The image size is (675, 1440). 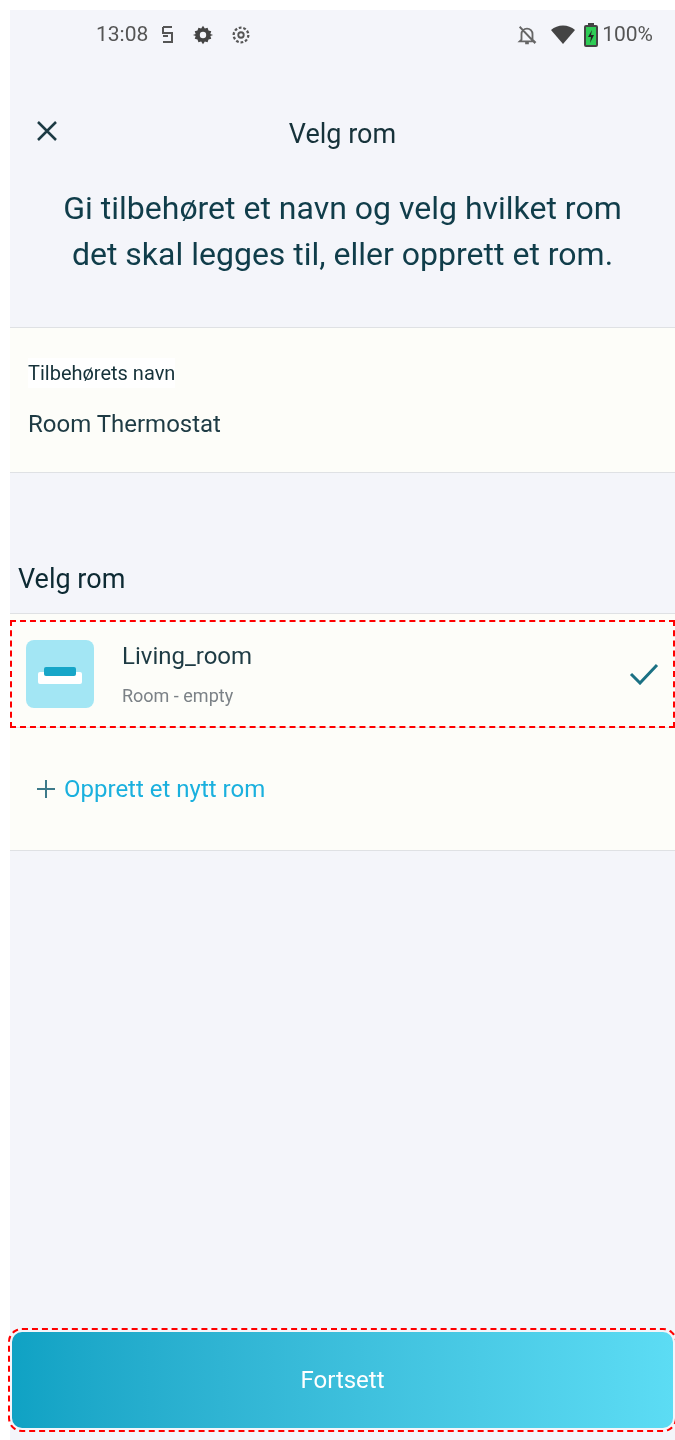 I want to click on section-heading: Velg rom, so click(x=72, y=579).